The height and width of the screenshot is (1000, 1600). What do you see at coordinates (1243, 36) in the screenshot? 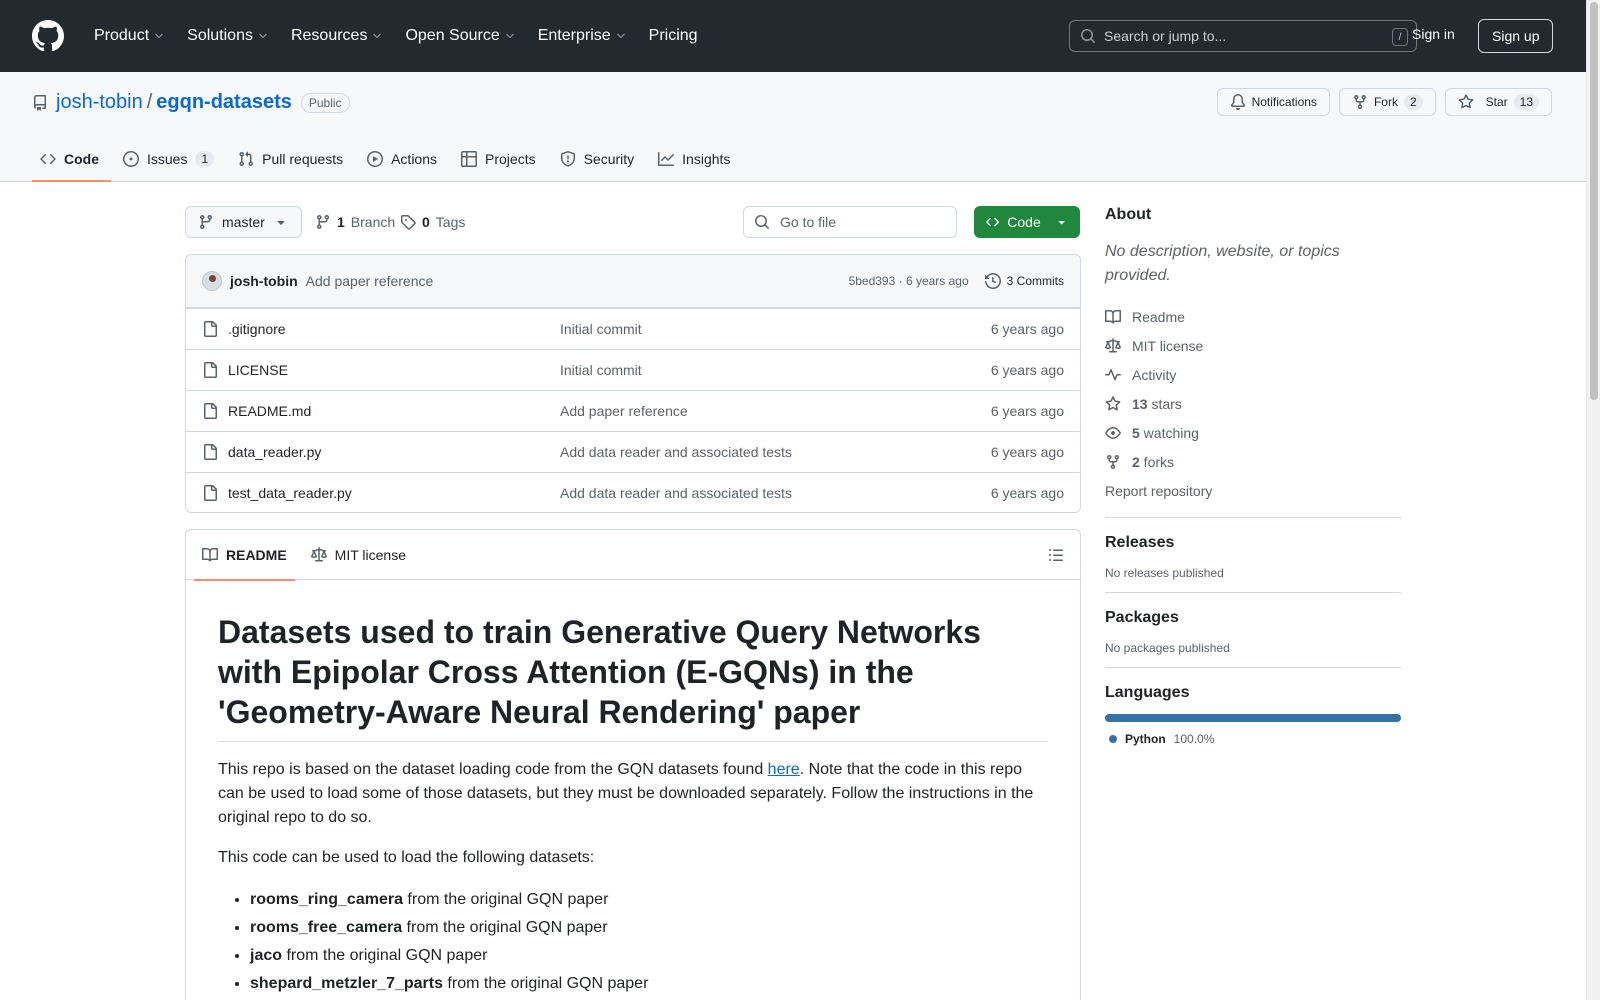
I see `search-input: Search or jump to... /` at bounding box center [1243, 36].